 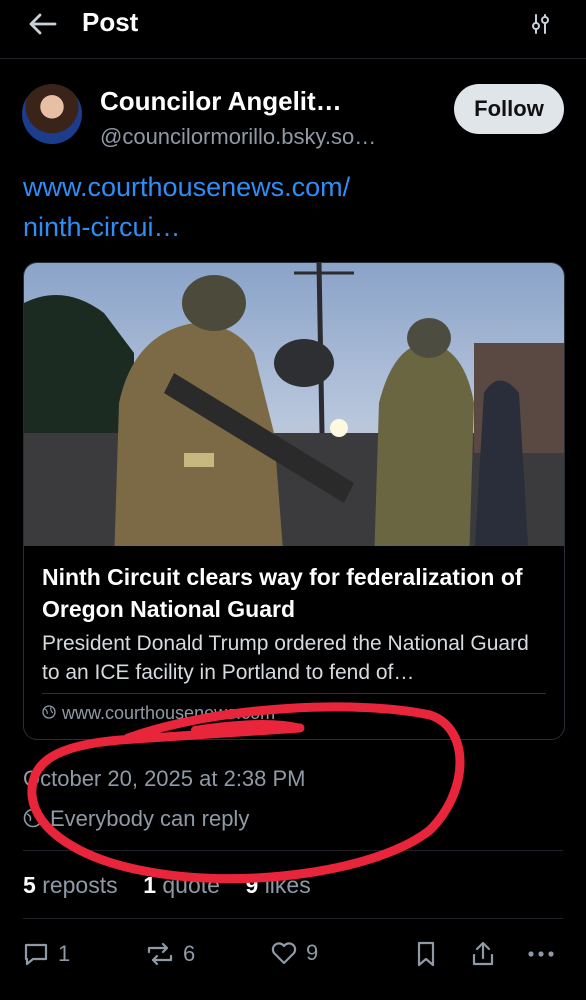 What do you see at coordinates (181, 885) in the screenshot?
I see `quotes-stat: 1 quote` at bounding box center [181, 885].